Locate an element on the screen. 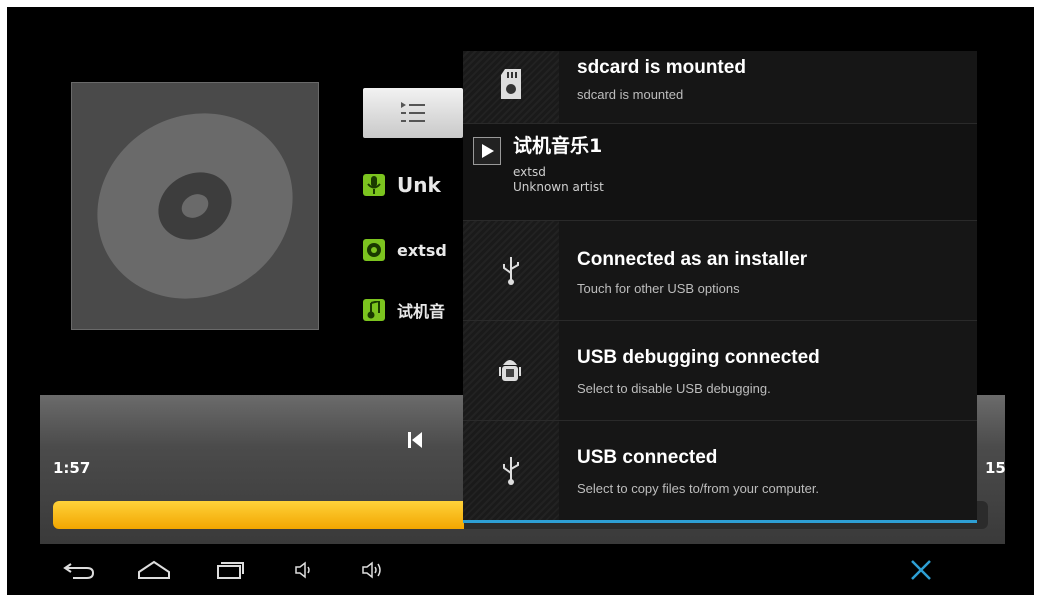 The height and width of the screenshot is (599, 1041). track-row: 试机音 is located at coordinates (404, 310).